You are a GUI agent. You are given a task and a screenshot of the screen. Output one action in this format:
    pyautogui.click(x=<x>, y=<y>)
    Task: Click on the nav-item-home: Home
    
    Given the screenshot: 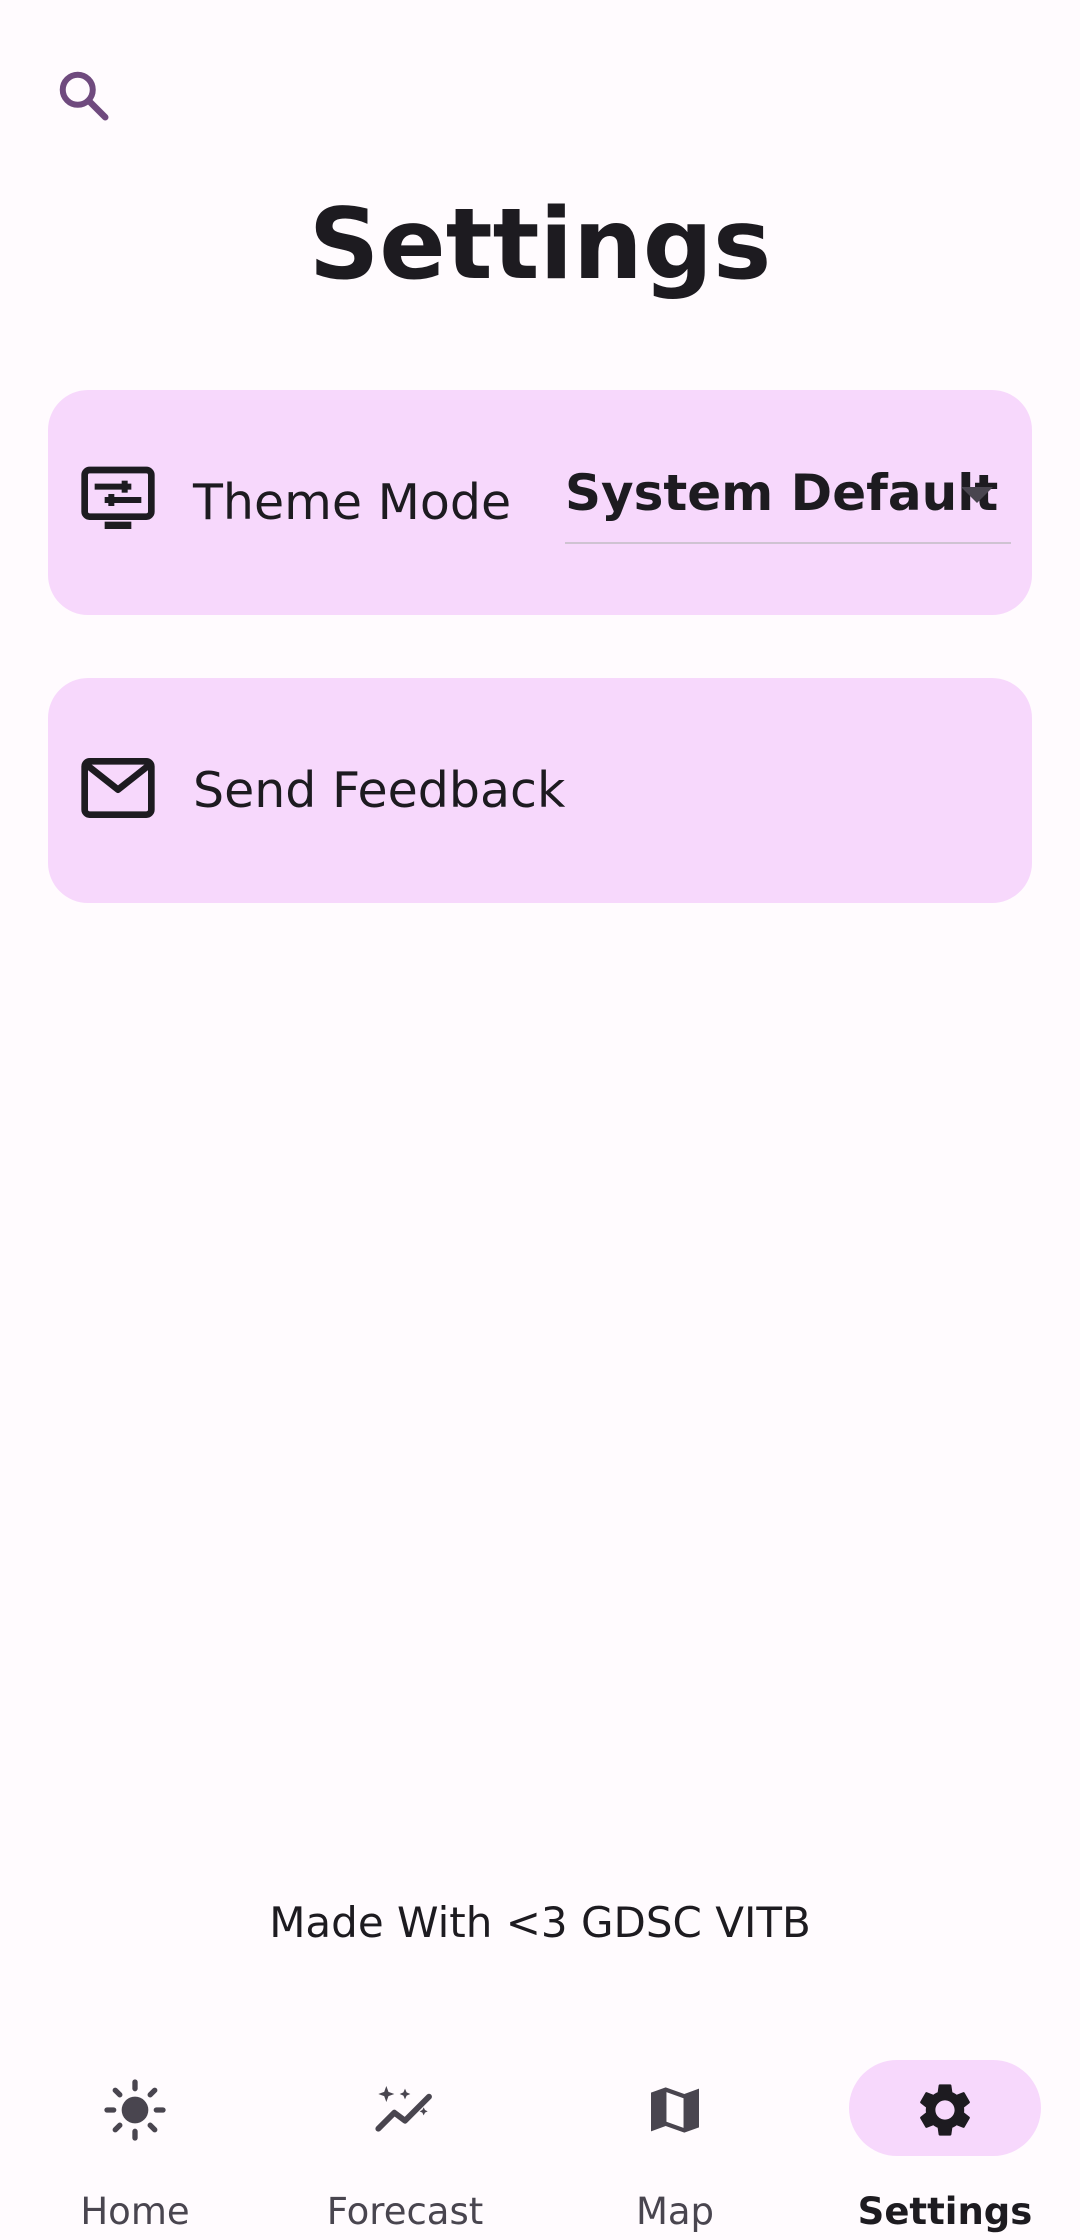 What is the action you would take?
    pyautogui.click(x=135, y=2140)
    